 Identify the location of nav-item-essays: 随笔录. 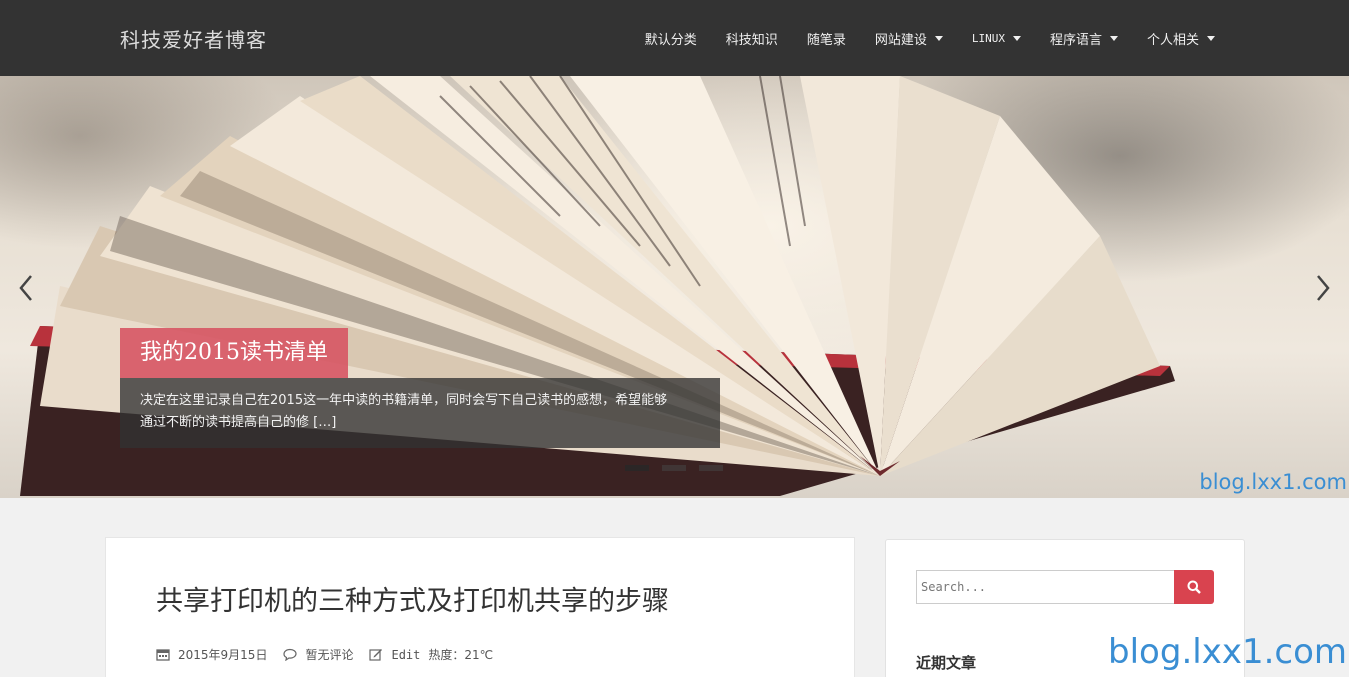
(826, 38).